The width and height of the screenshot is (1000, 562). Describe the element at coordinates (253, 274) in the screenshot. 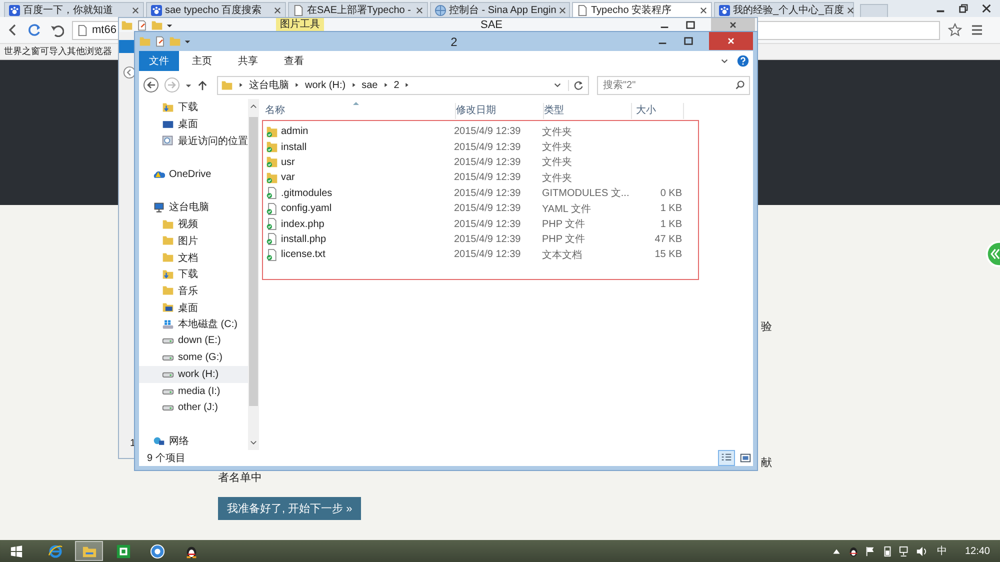

I see `scrollbar` at that location.